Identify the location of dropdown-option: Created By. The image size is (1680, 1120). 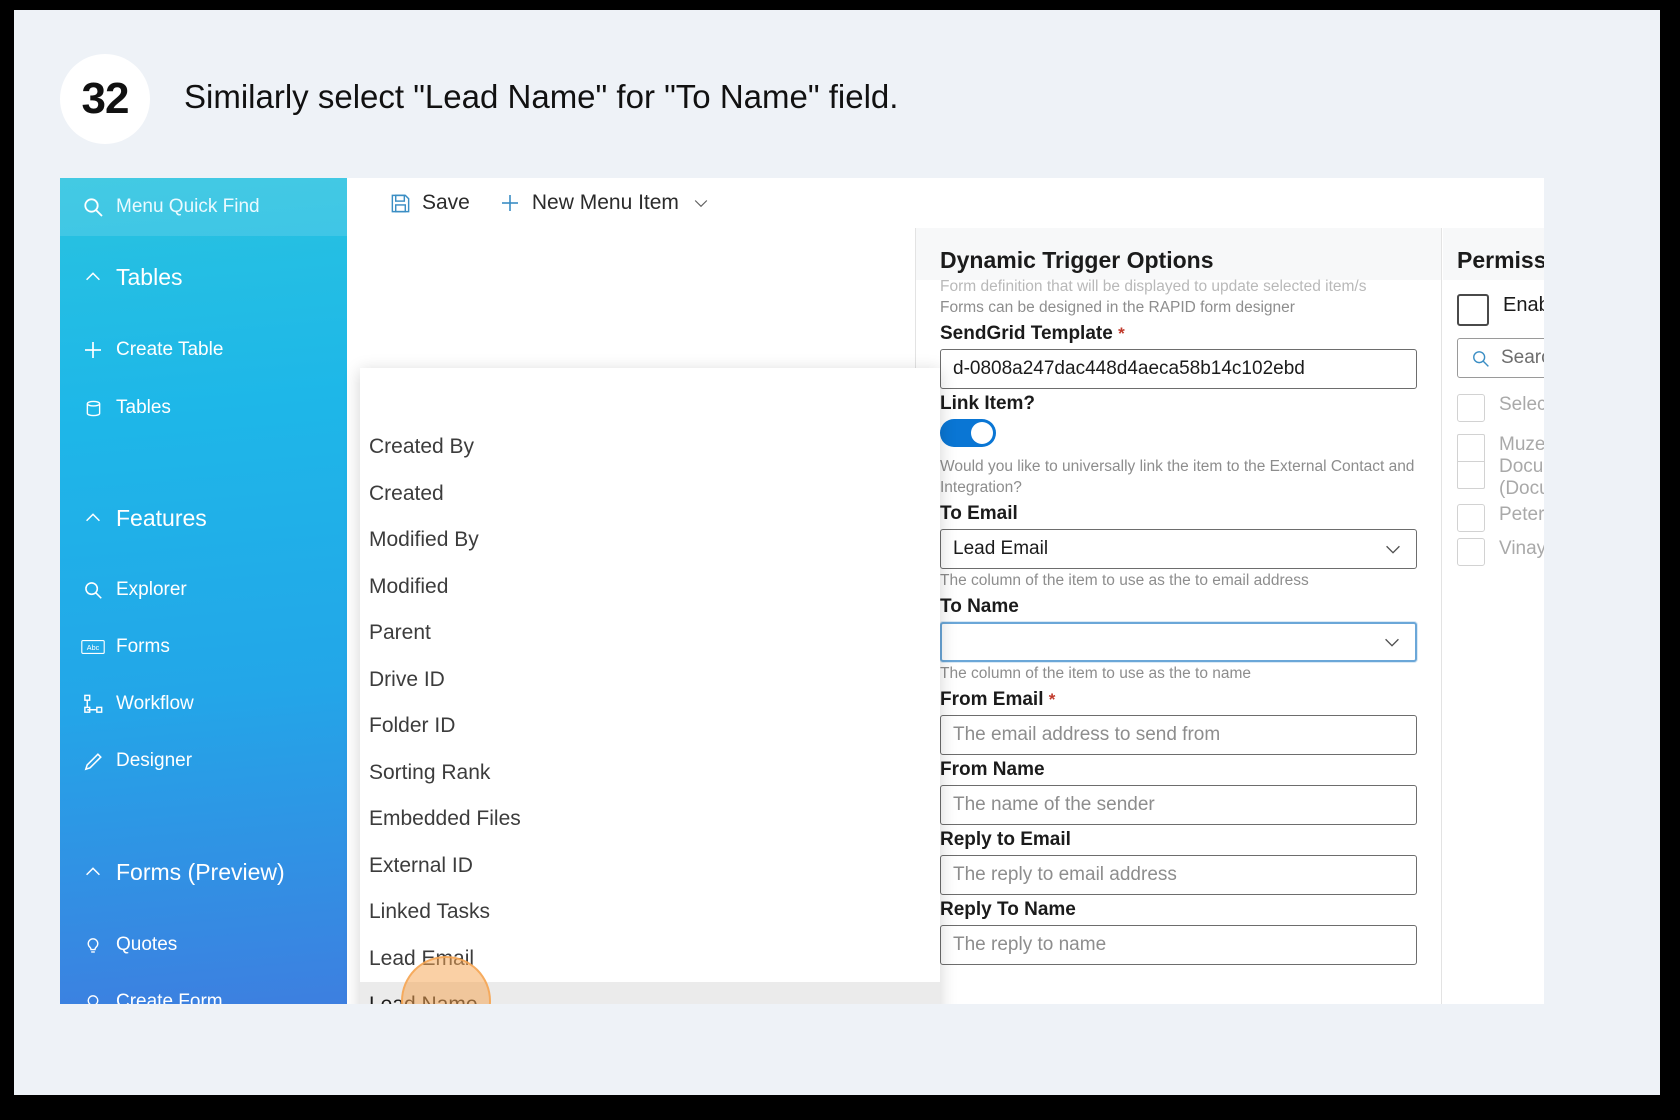
(650, 447).